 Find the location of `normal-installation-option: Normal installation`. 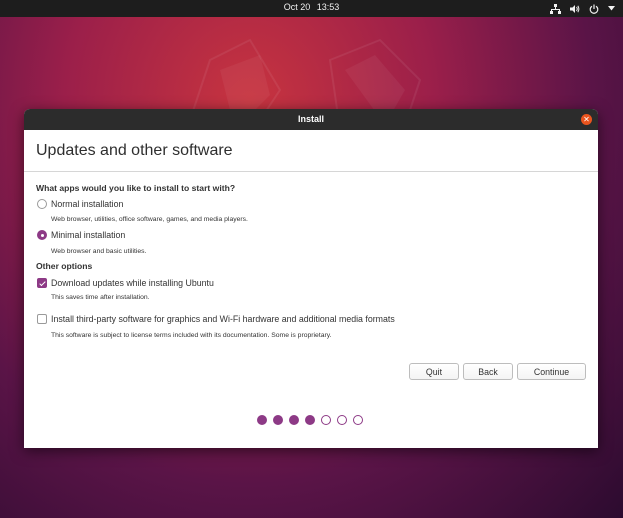

normal-installation-option: Normal installation is located at coordinates (80, 204).